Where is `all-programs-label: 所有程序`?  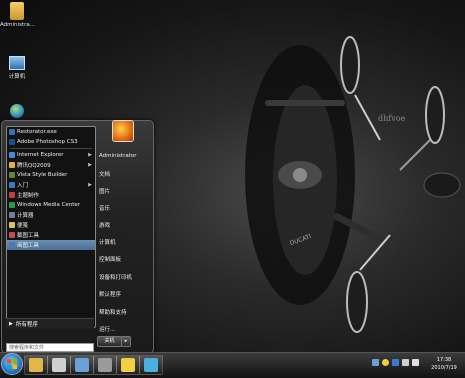 all-programs-label: 所有程序 is located at coordinates (26, 325).